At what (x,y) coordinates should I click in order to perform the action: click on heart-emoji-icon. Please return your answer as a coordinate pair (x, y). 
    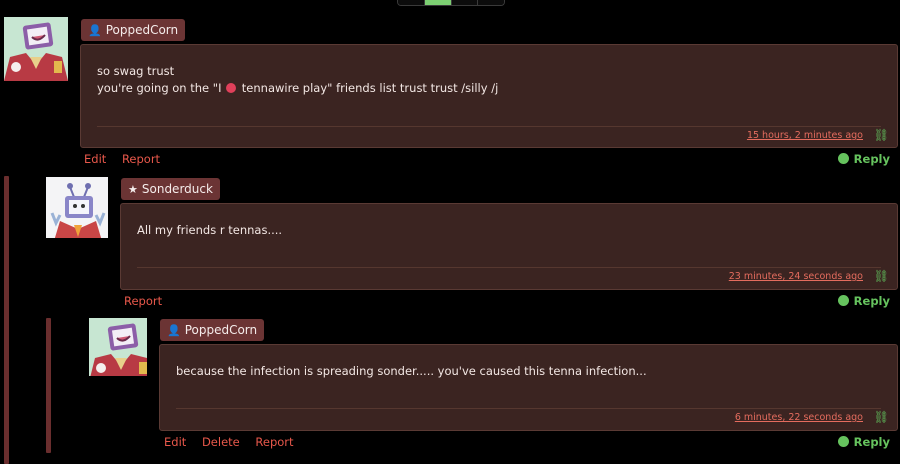
    Looking at the image, I should click on (231, 88).